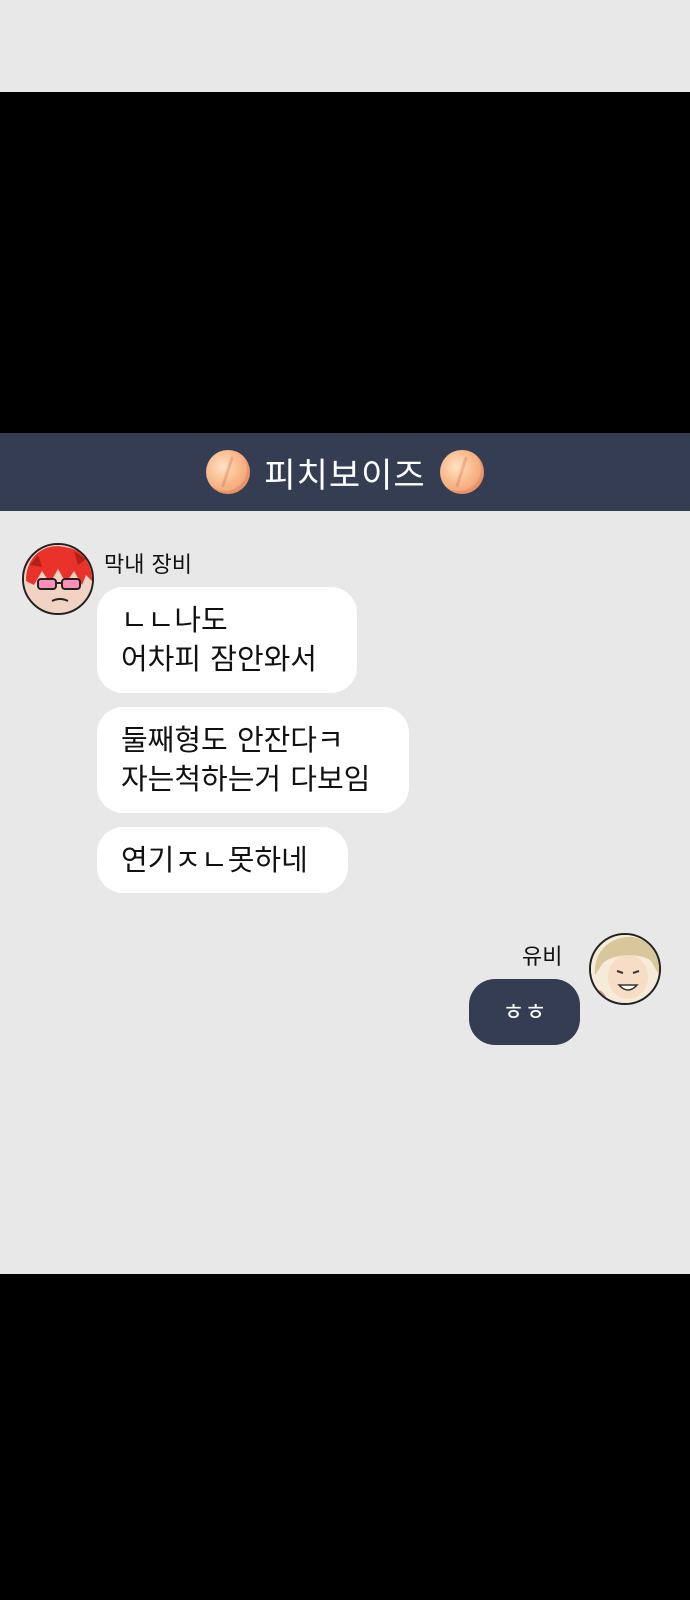 The height and width of the screenshot is (1600, 690). What do you see at coordinates (253, 760) in the screenshot?
I see `message-bubble: 둘째형도 안잔다ㅋ 자는척하는거 다보임` at bounding box center [253, 760].